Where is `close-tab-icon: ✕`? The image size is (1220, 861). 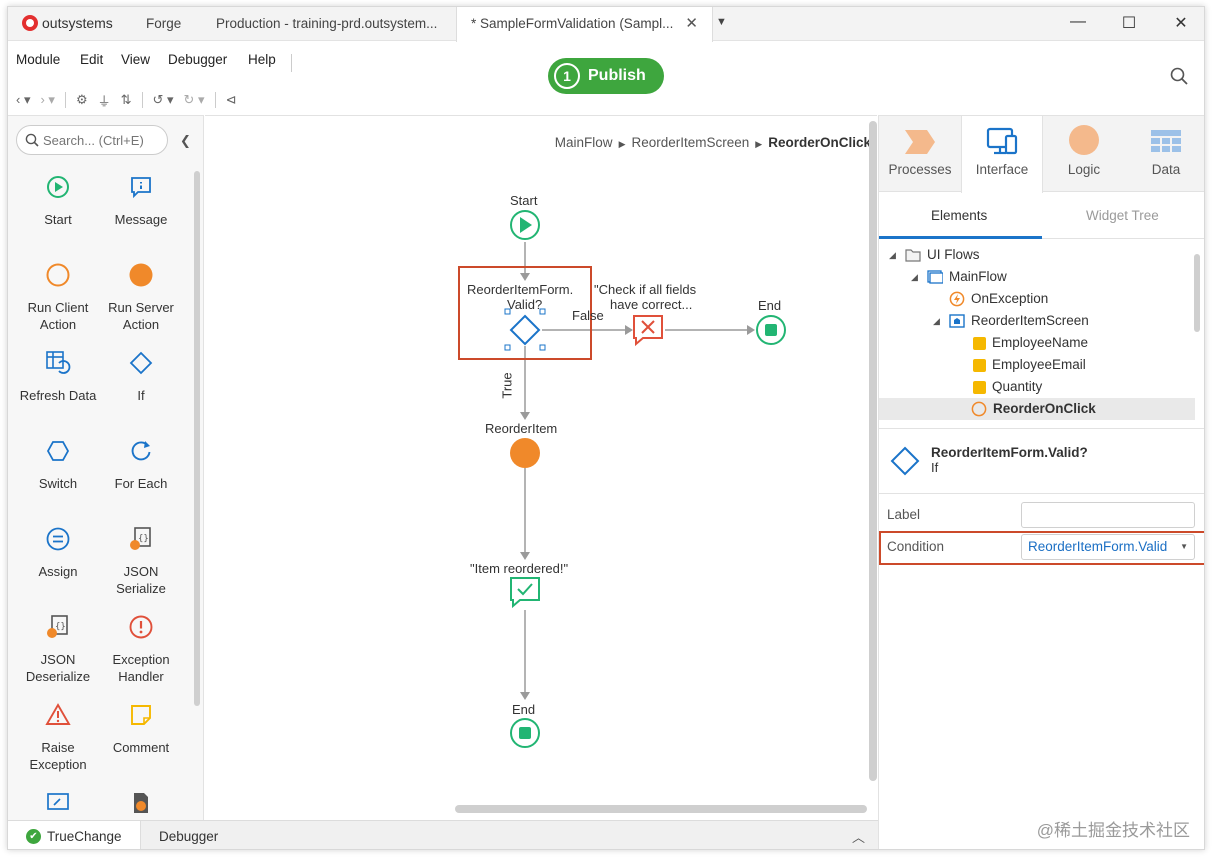 close-tab-icon: ✕ is located at coordinates (691, 23).